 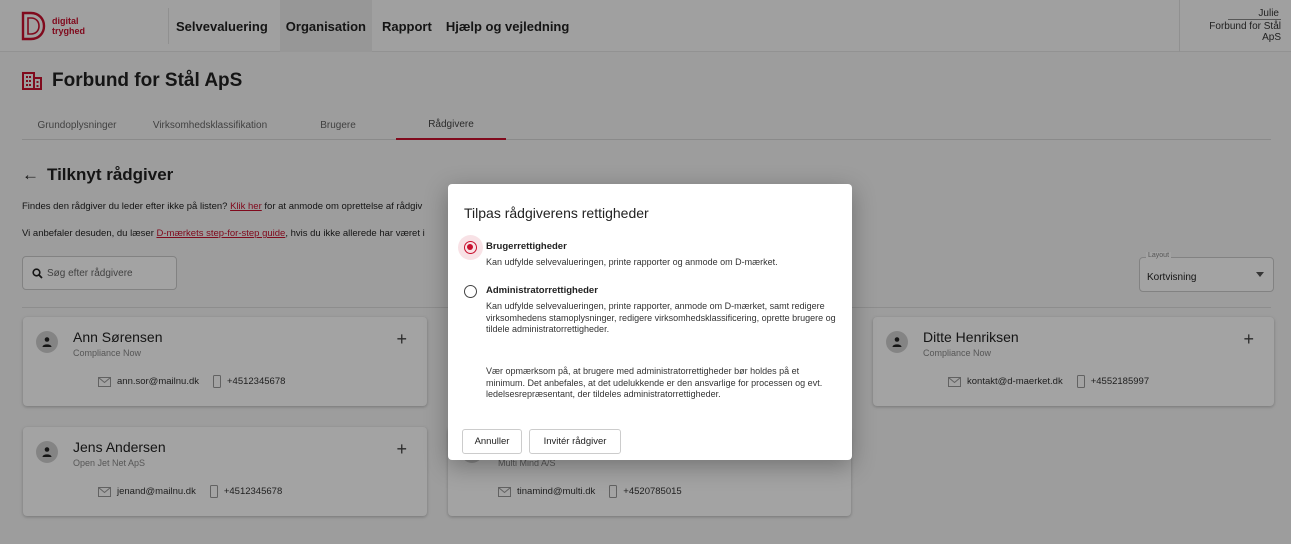 What do you see at coordinates (492, 441) in the screenshot?
I see `cancel-button: Annuller` at bounding box center [492, 441].